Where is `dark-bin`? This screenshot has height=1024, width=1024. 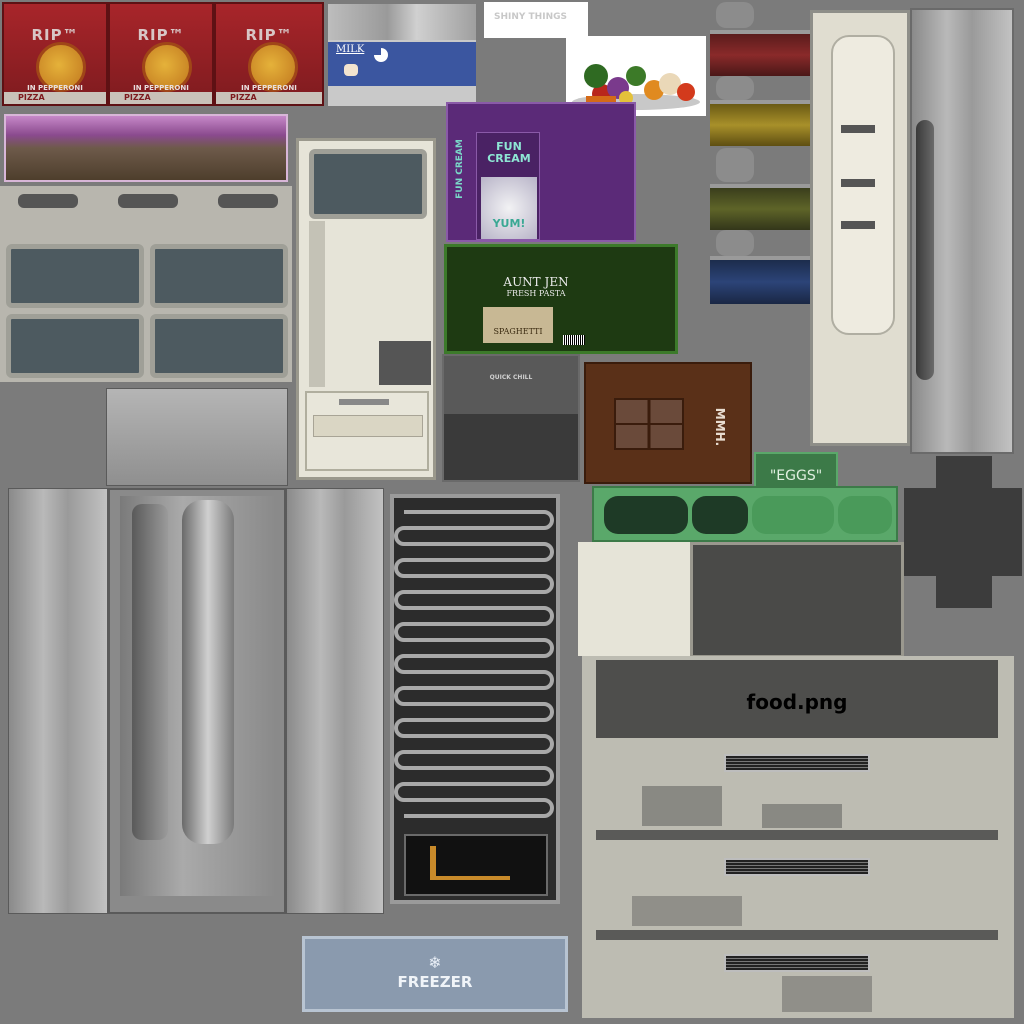 dark-bin is located at coordinates (797, 600).